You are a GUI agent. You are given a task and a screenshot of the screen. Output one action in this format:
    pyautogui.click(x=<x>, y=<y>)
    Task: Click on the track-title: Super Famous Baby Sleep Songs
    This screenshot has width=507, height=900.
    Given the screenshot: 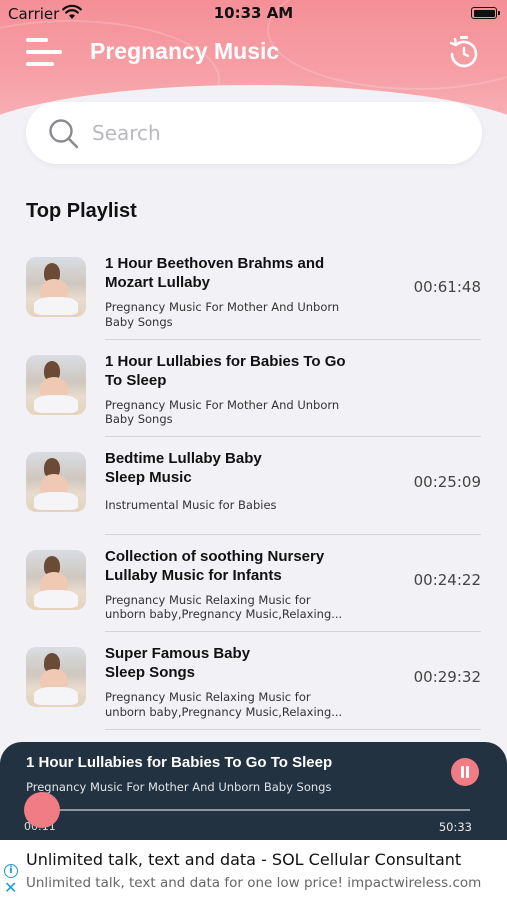 What is the action you would take?
    pyautogui.click(x=178, y=663)
    